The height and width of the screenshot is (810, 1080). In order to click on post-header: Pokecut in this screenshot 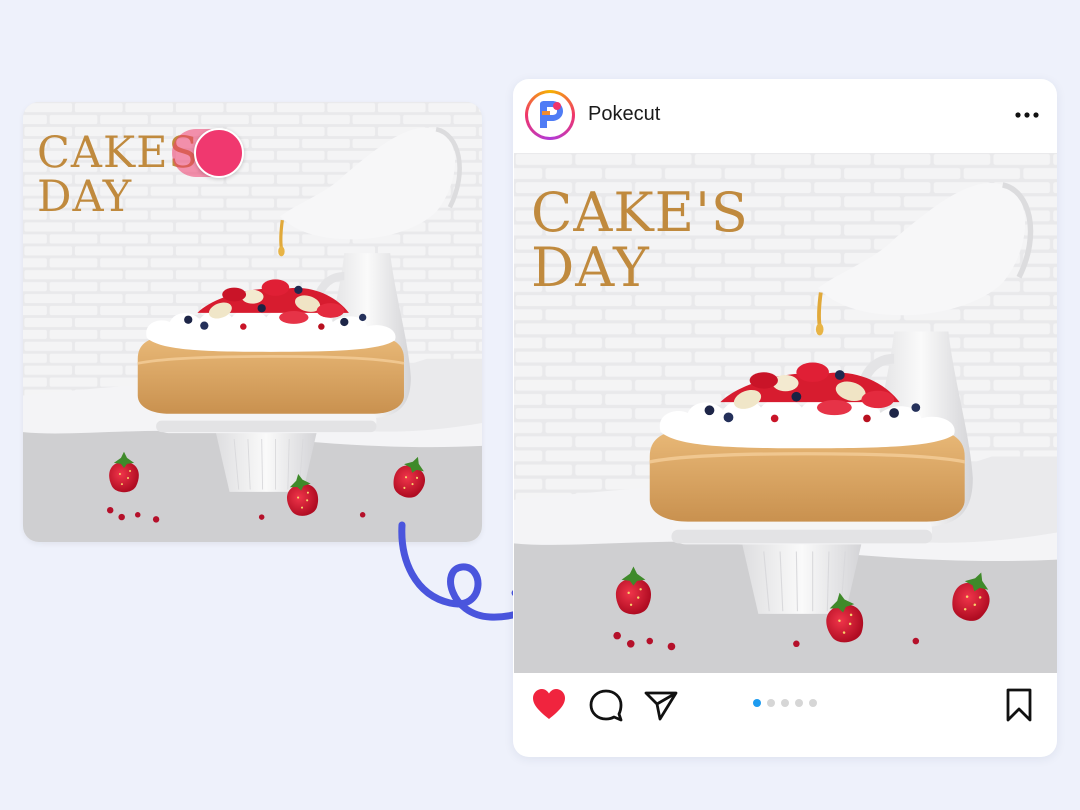, I will do `click(785, 116)`.